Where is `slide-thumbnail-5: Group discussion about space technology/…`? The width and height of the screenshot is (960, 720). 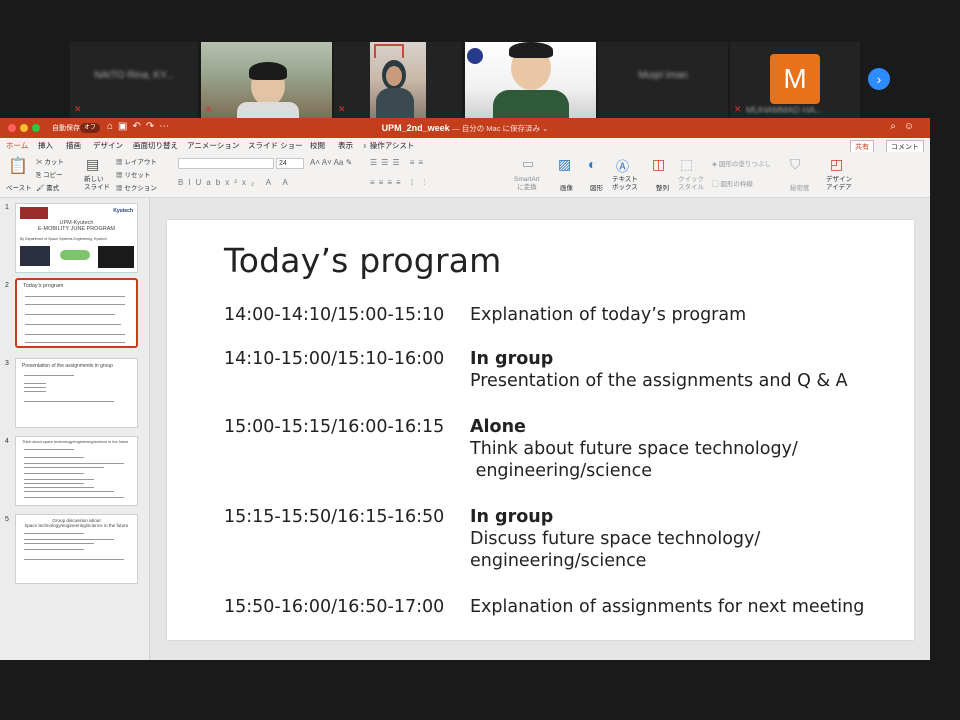 slide-thumbnail-5: Group discussion about space technology/… is located at coordinates (76, 549).